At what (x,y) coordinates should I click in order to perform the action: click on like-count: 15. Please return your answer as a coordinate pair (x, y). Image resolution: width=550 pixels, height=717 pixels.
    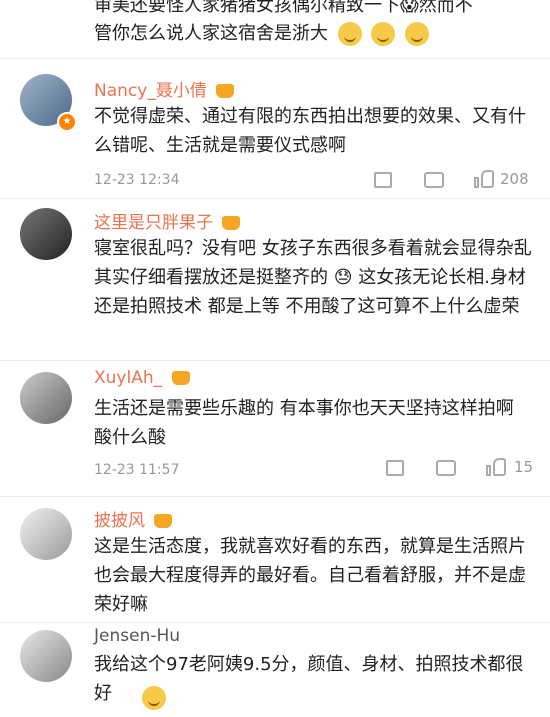
    Looking at the image, I should click on (524, 467).